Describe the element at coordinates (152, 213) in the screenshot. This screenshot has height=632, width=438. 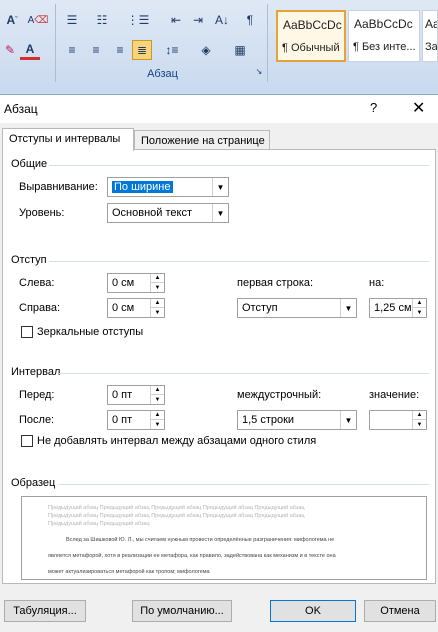
I see `level-value: Основной текст` at that location.